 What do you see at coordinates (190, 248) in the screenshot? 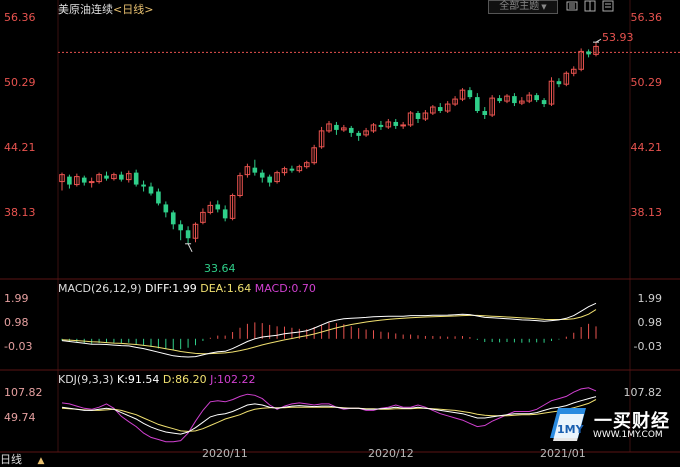
I see `low-marker-pointer` at bounding box center [190, 248].